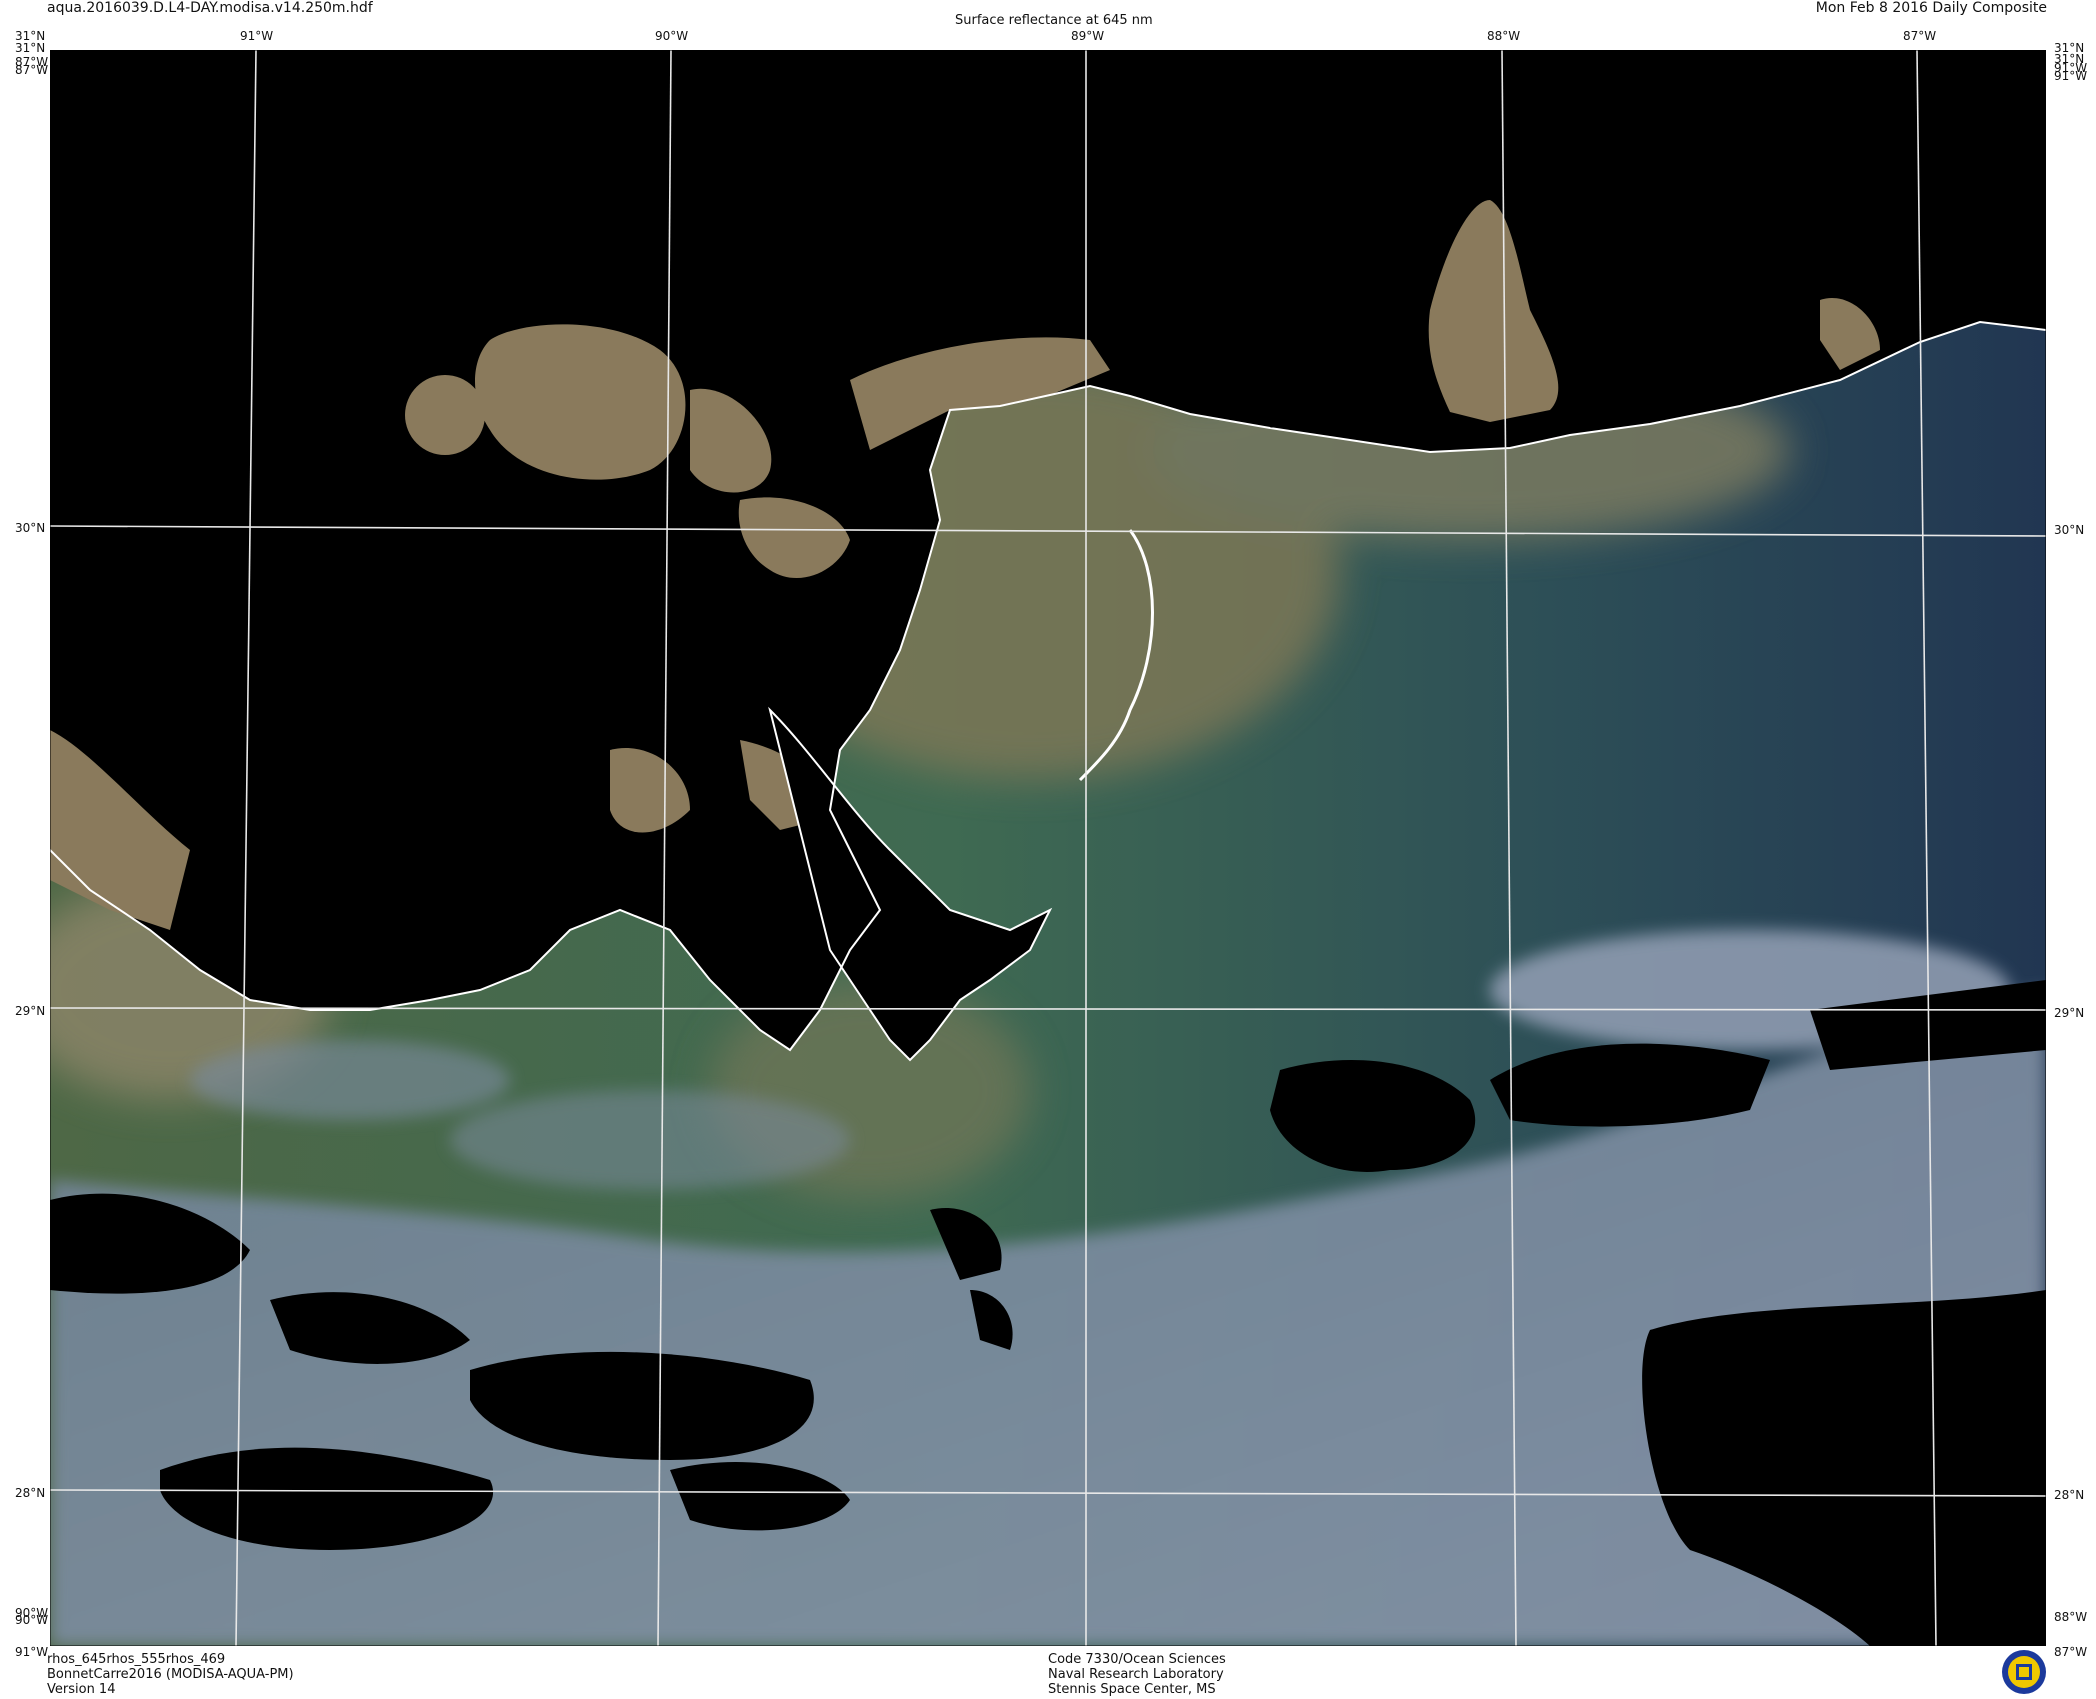  I want to click on composite-date: Mon Feb 8 2016 Daily Composite, so click(1931, 8).